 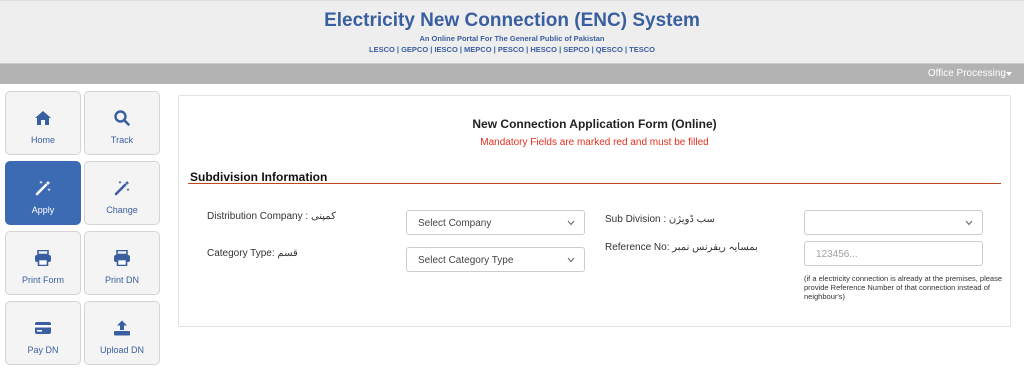 I want to click on top-navbar: Office Processing, so click(x=512, y=74).